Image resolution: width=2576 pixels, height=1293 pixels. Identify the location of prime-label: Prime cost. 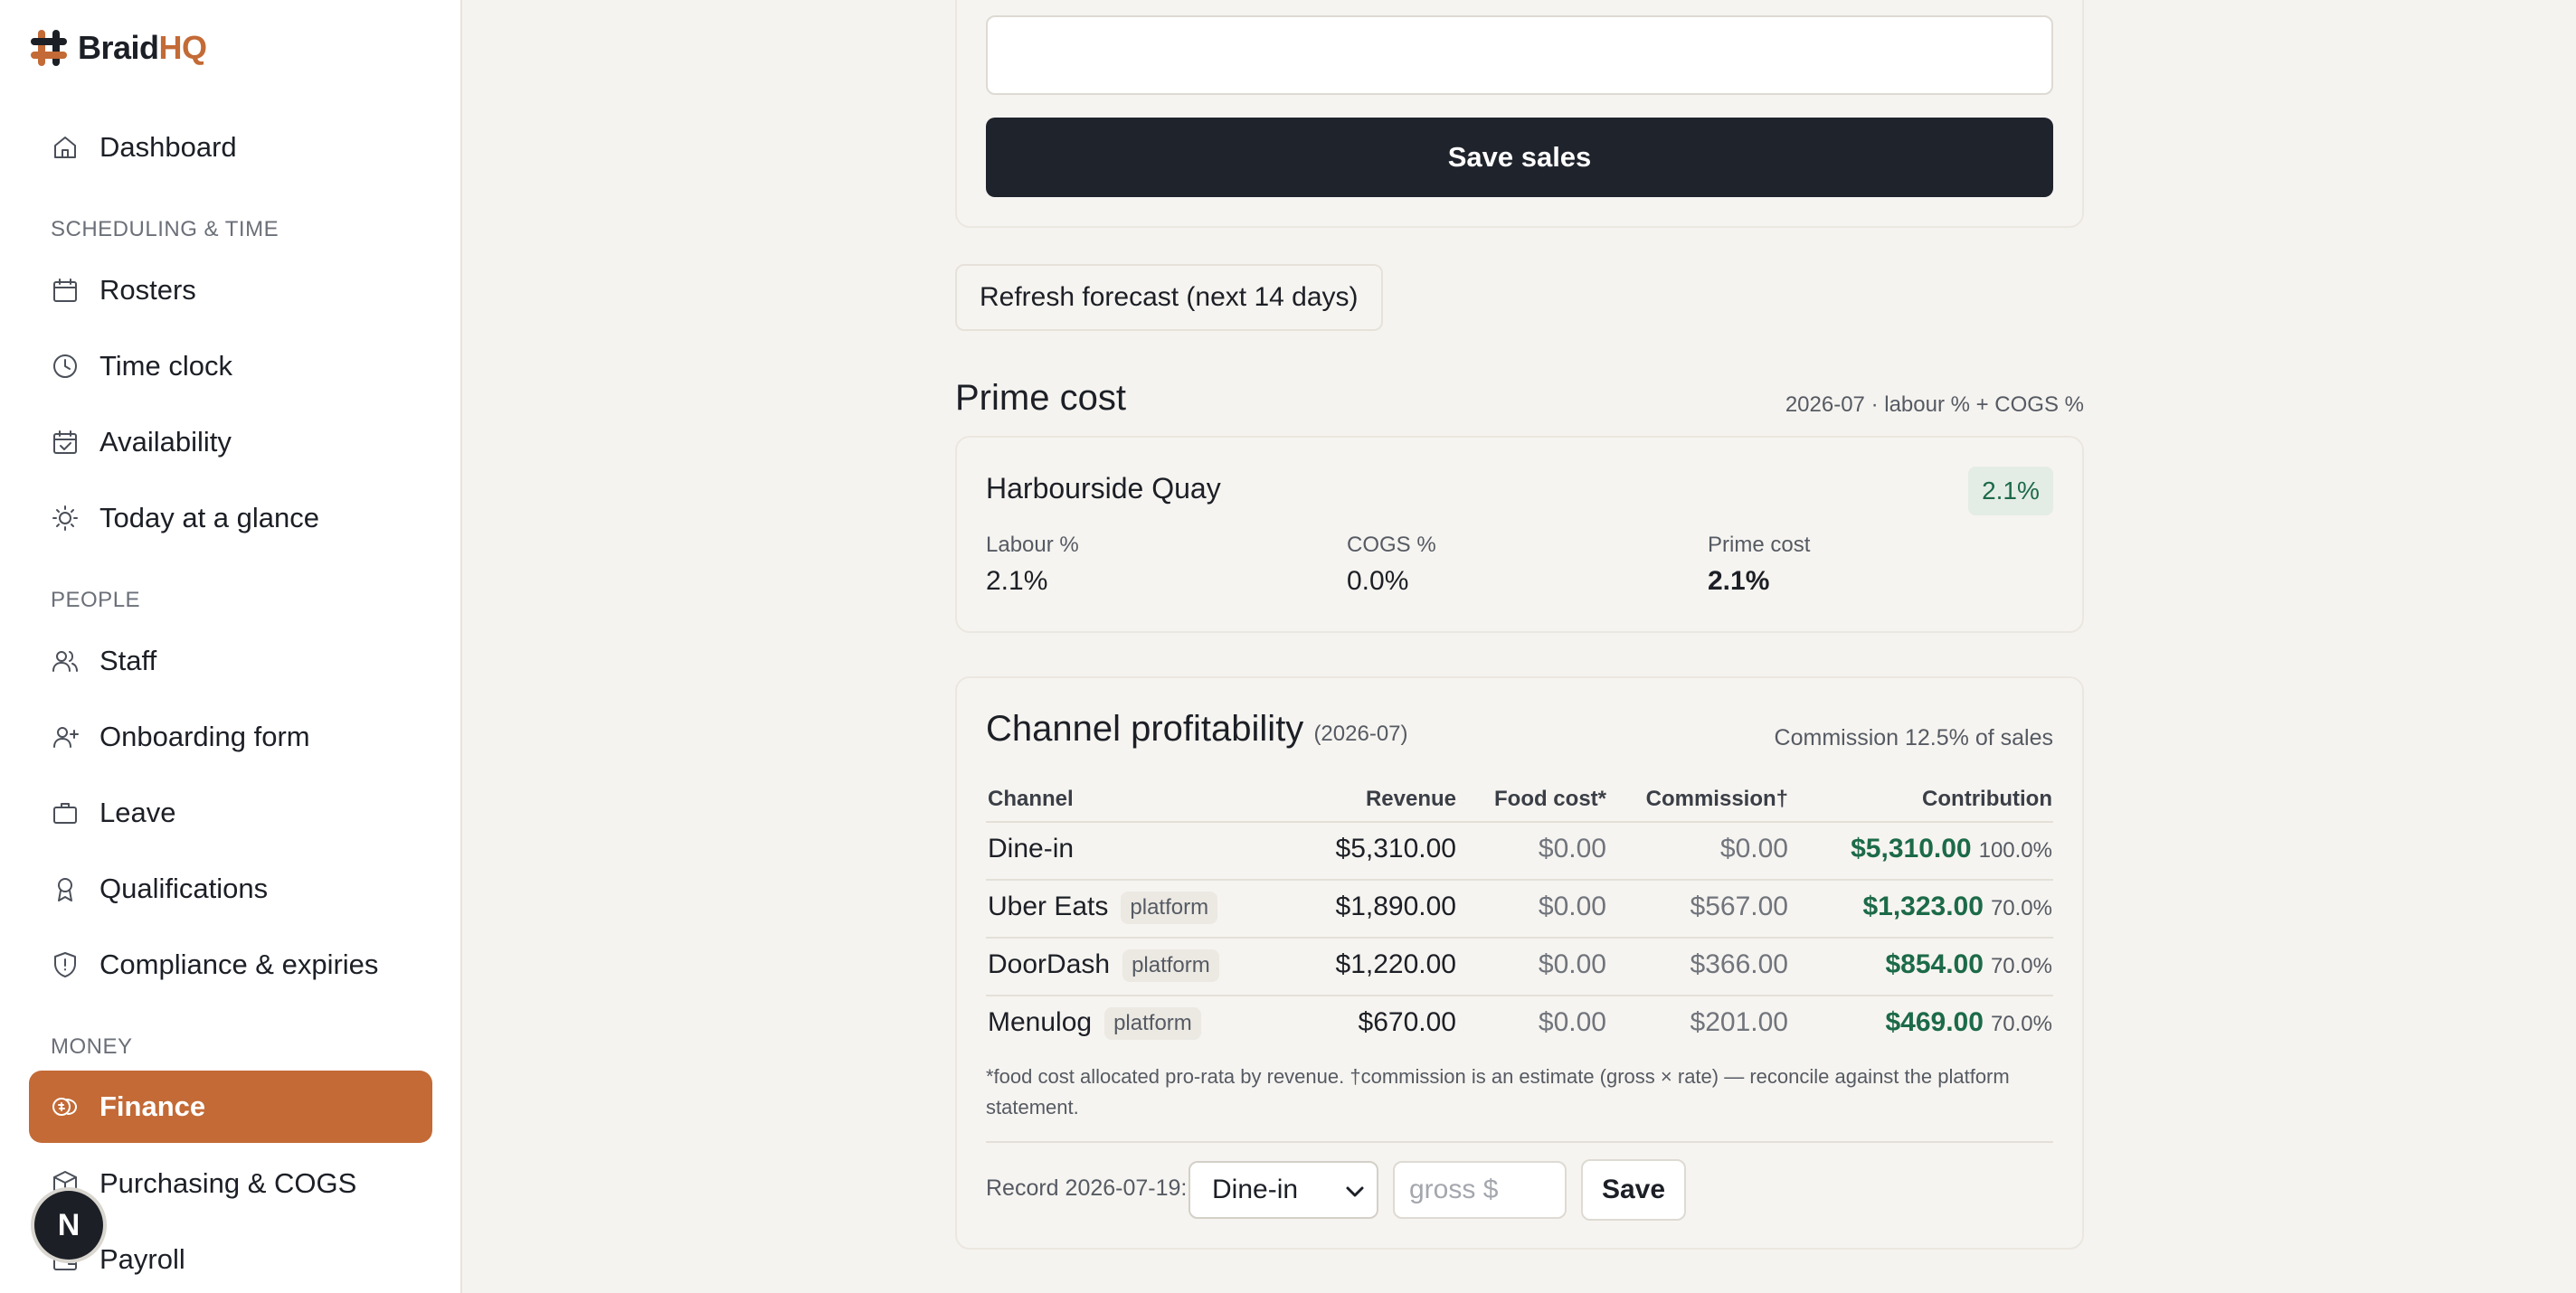
(1760, 545).